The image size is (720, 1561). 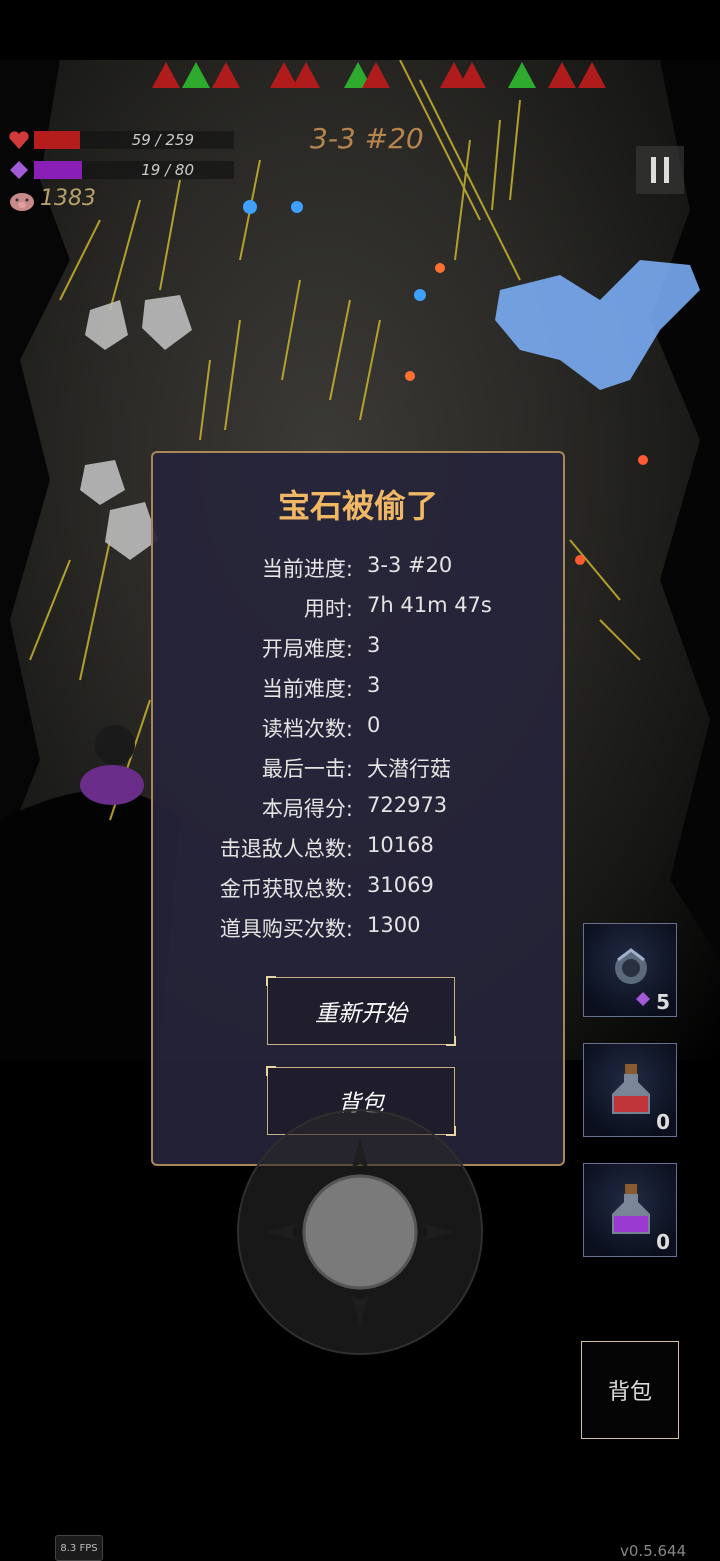 What do you see at coordinates (374, 725) in the screenshot?
I see `stat-value: 0` at bounding box center [374, 725].